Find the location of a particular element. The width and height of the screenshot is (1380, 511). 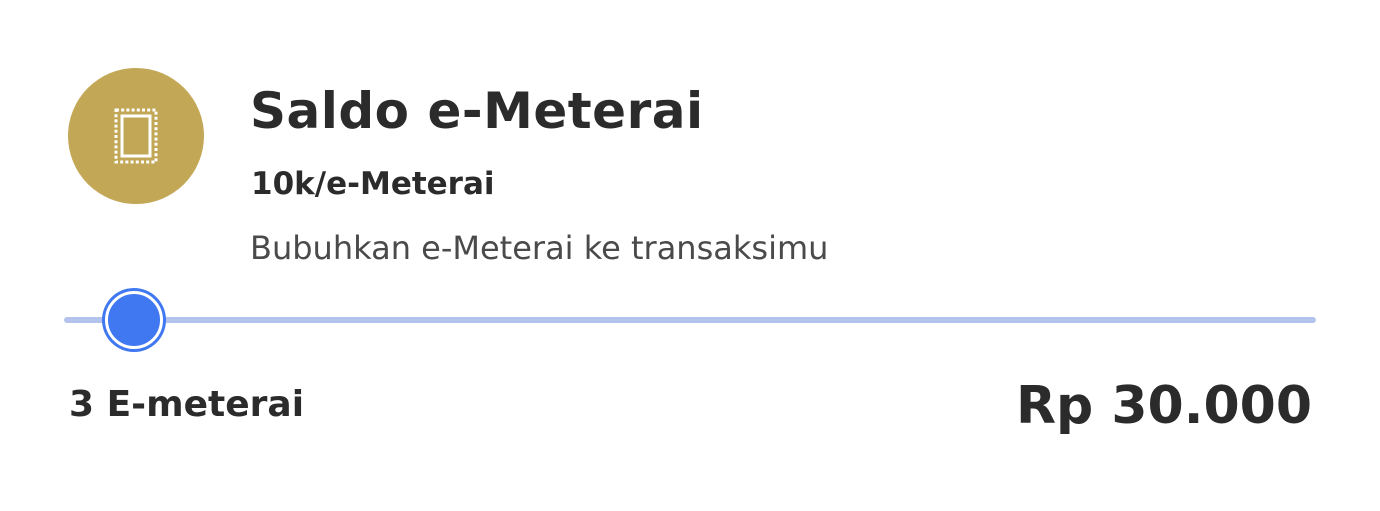

product-description: Bubuhkan e-Meterai ke transaksimu is located at coordinates (539, 248).